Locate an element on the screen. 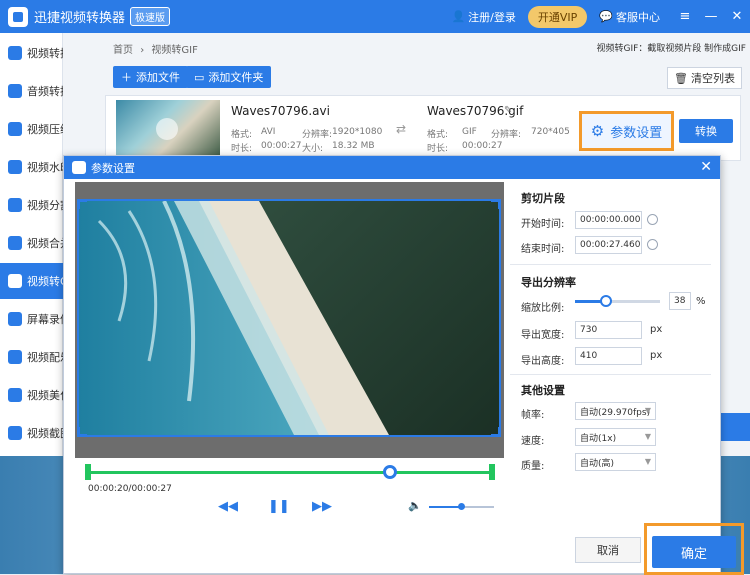 The height and width of the screenshot is (575, 750). video-thumbnail is located at coordinates (168, 129).